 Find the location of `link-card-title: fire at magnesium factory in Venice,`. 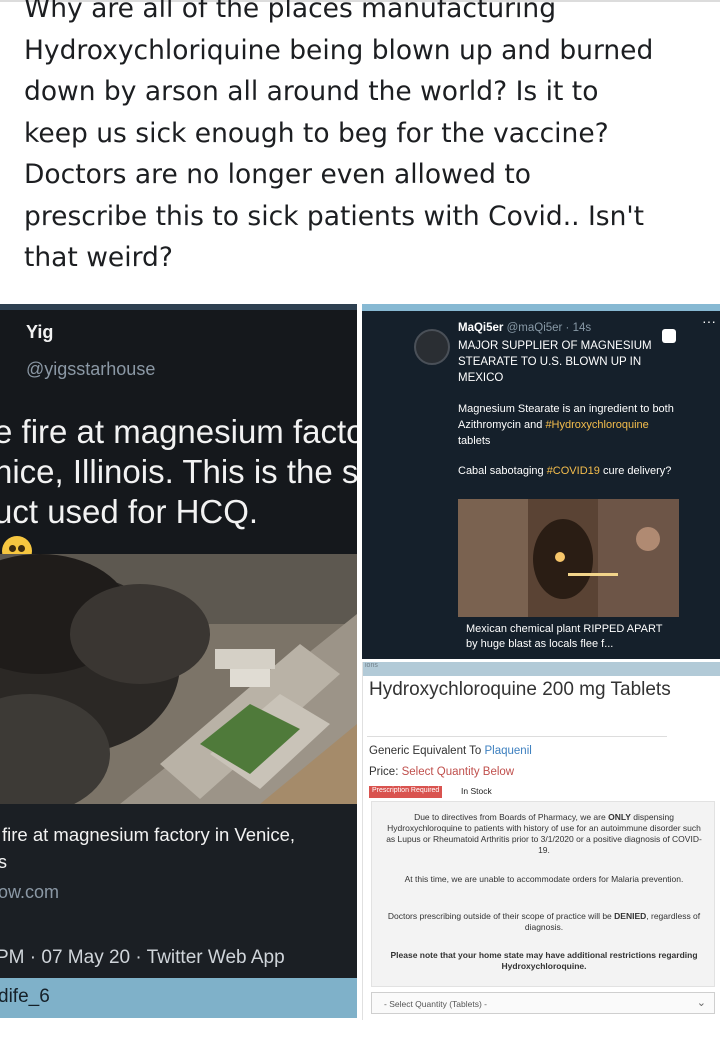

link-card-title: fire at magnesium factory in Venice, is located at coordinates (148, 835).